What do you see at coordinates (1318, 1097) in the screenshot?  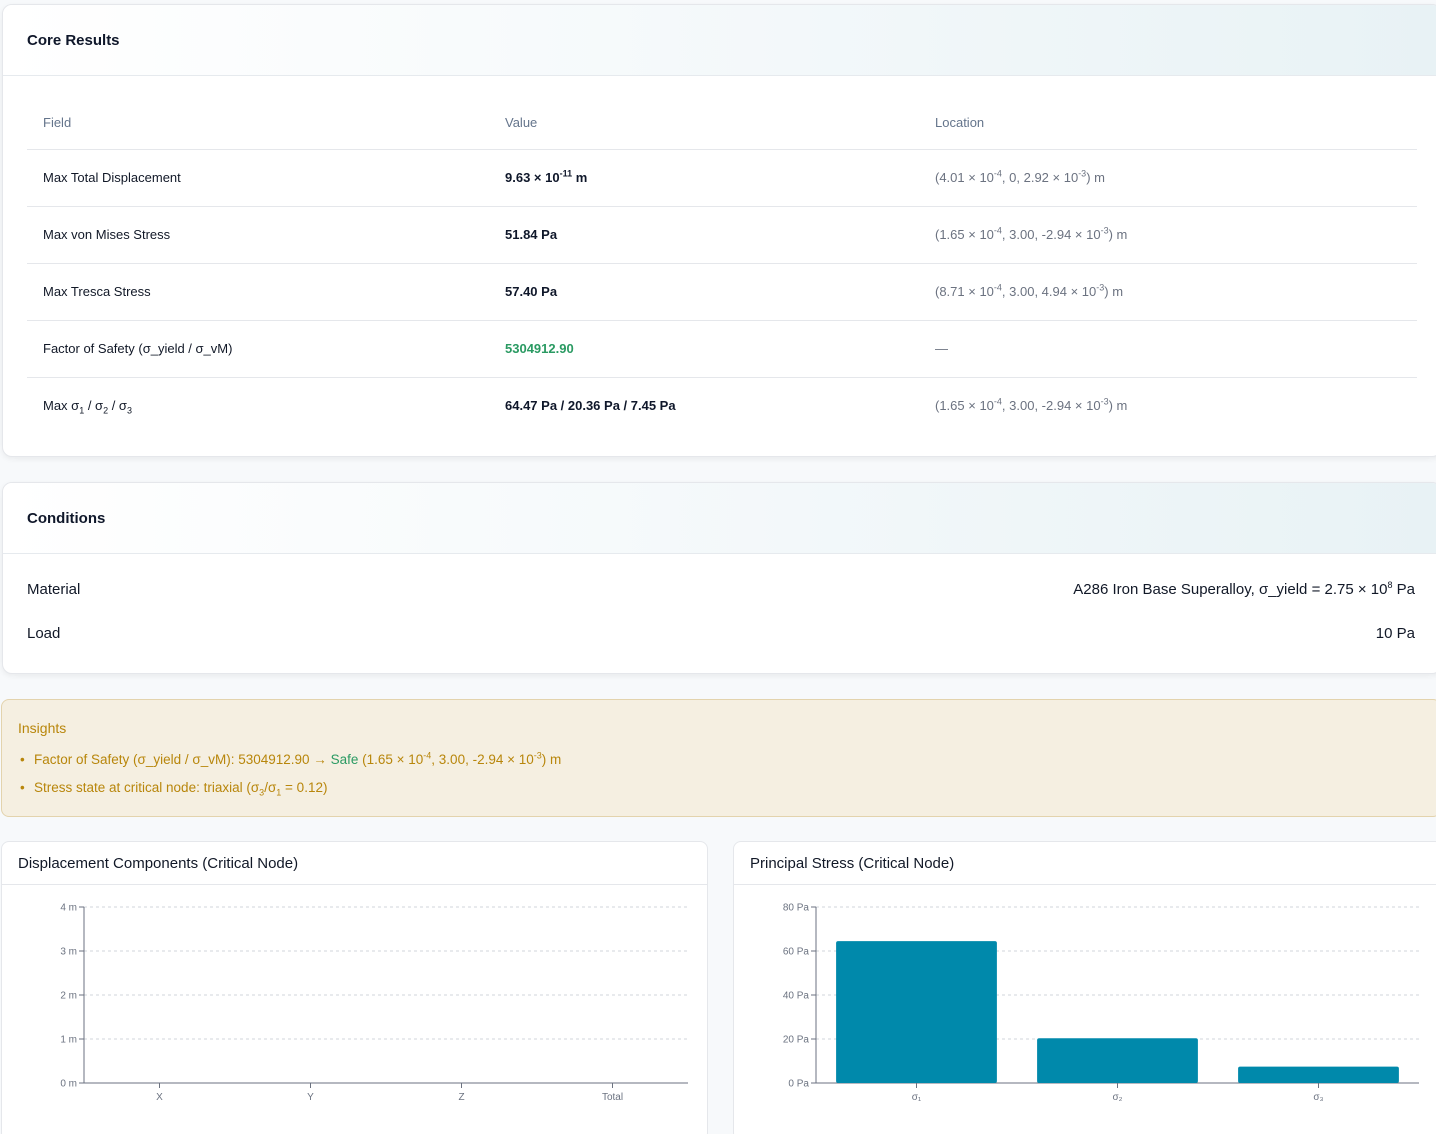 I see `x-tick-label: σ₃` at bounding box center [1318, 1097].